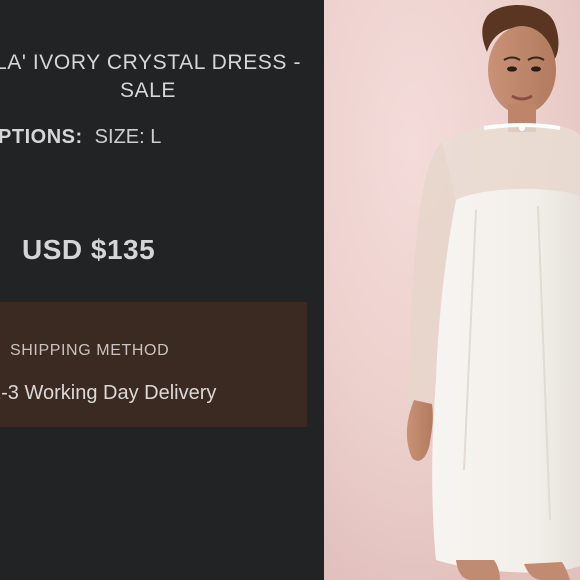  Describe the element at coordinates (89, 249) in the screenshot. I see `product-price: USD $135` at that location.